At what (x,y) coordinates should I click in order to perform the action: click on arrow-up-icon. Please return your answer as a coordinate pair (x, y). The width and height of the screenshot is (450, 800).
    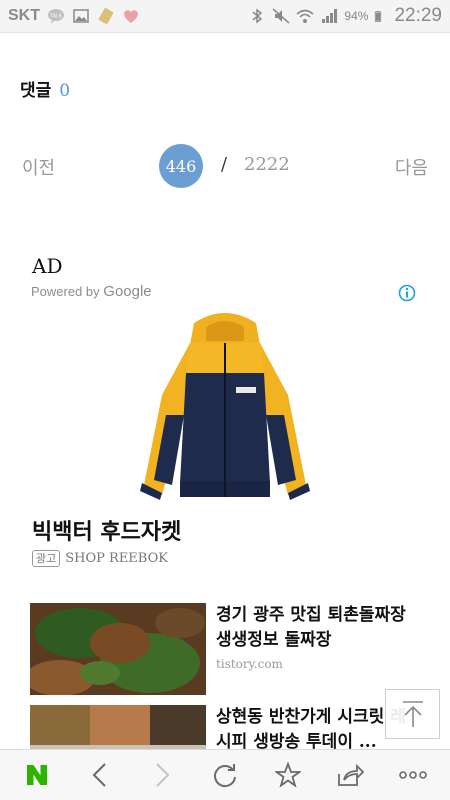
    Looking at the image, I should click on (412, 714).